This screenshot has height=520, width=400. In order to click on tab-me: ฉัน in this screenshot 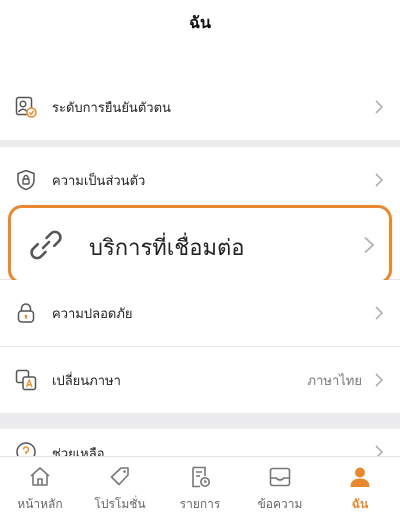, I will do `click(360, 488)`.